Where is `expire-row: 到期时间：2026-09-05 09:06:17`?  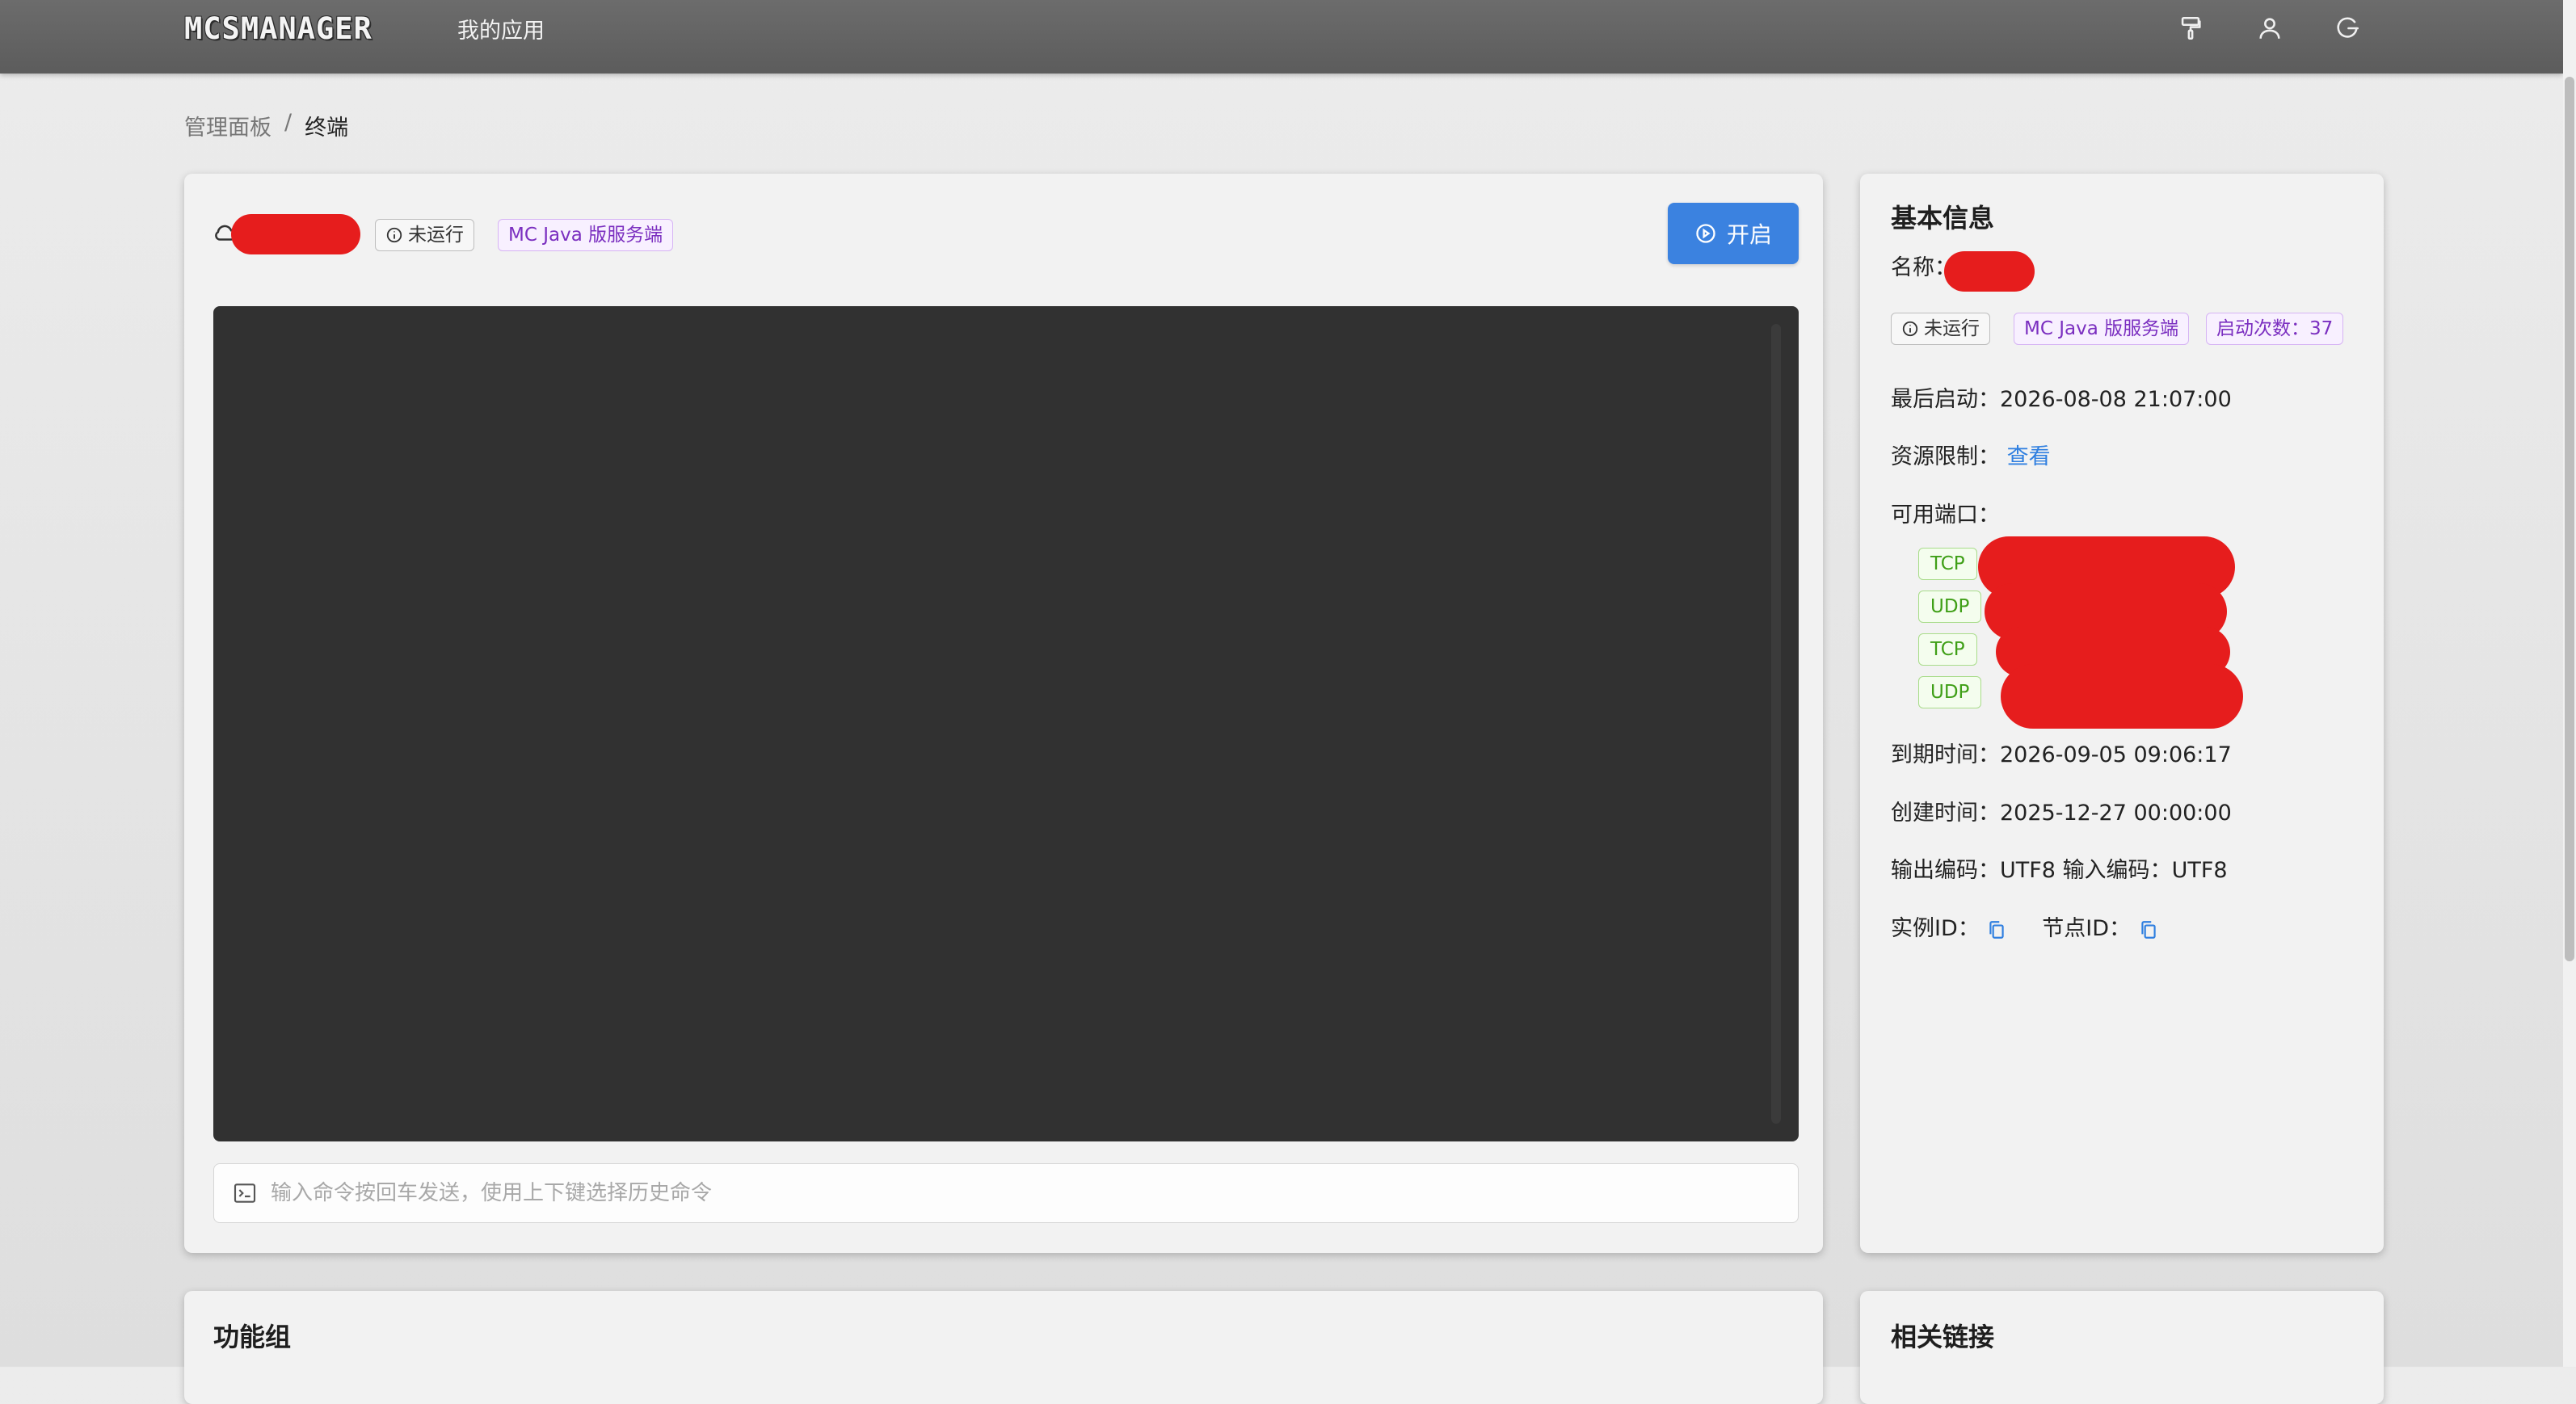
expire-row: 到期时间：2026-09-05 09:06:17 is located at coordinates (2061, 752).